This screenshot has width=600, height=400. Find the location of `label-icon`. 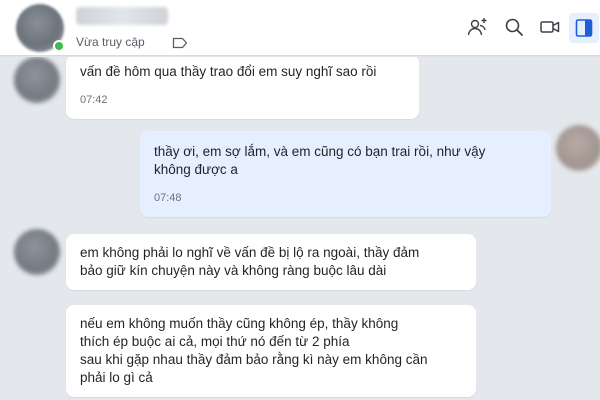

label-icon is located at coordinates (180, 42).